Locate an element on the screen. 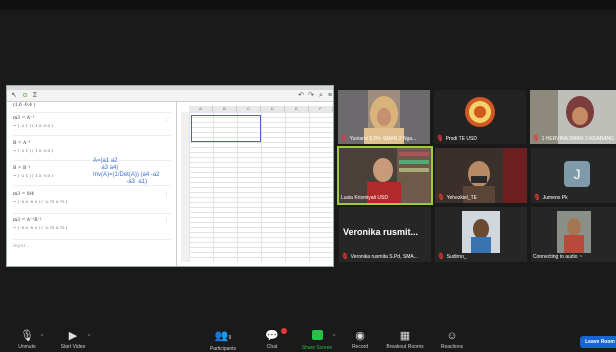 This screenshot has height=352, width=616. move-tool-icon: ↖ is located at coordinates (14, 96).